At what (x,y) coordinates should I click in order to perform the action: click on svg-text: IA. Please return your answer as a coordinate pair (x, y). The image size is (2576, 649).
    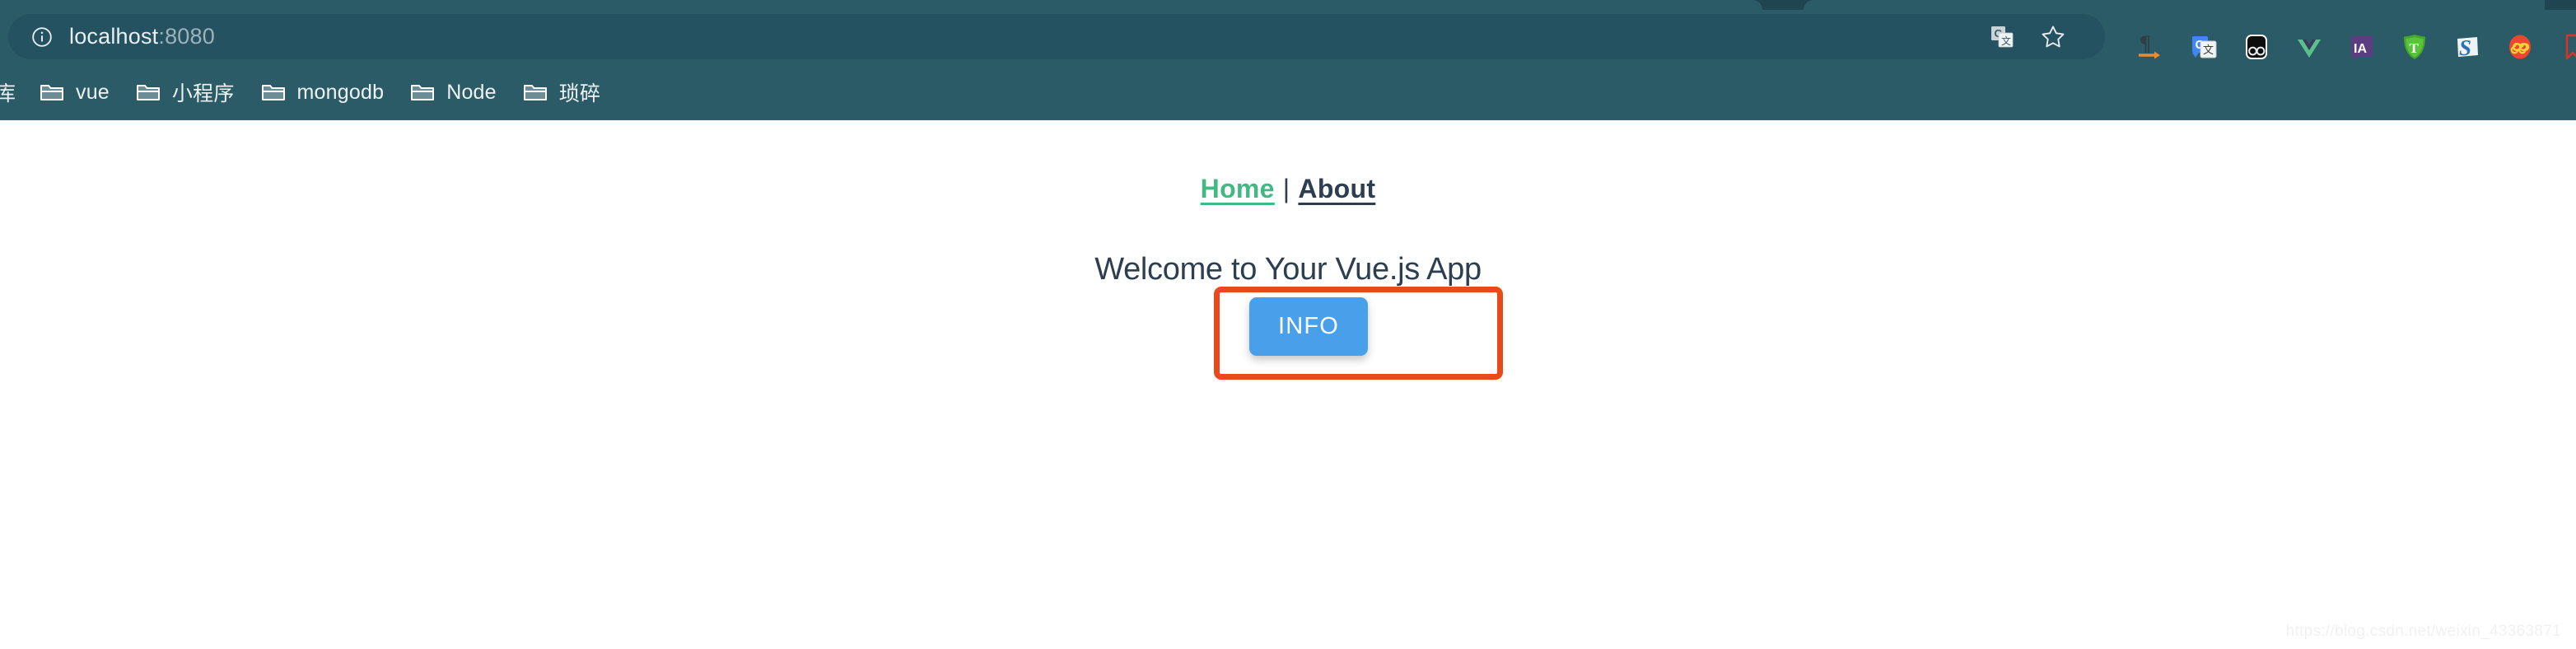
    Looking at the image, I should click on (2360, 49).